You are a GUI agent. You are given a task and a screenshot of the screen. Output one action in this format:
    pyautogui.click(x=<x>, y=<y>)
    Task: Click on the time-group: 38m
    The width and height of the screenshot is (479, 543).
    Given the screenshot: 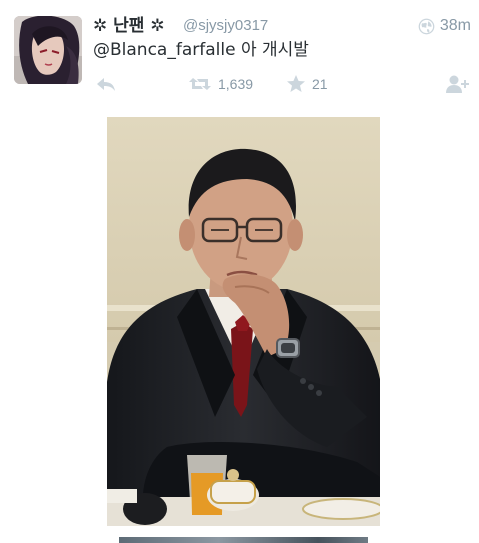 What is the action you would take?
    pyautogui.click(x=444, y=26)
    